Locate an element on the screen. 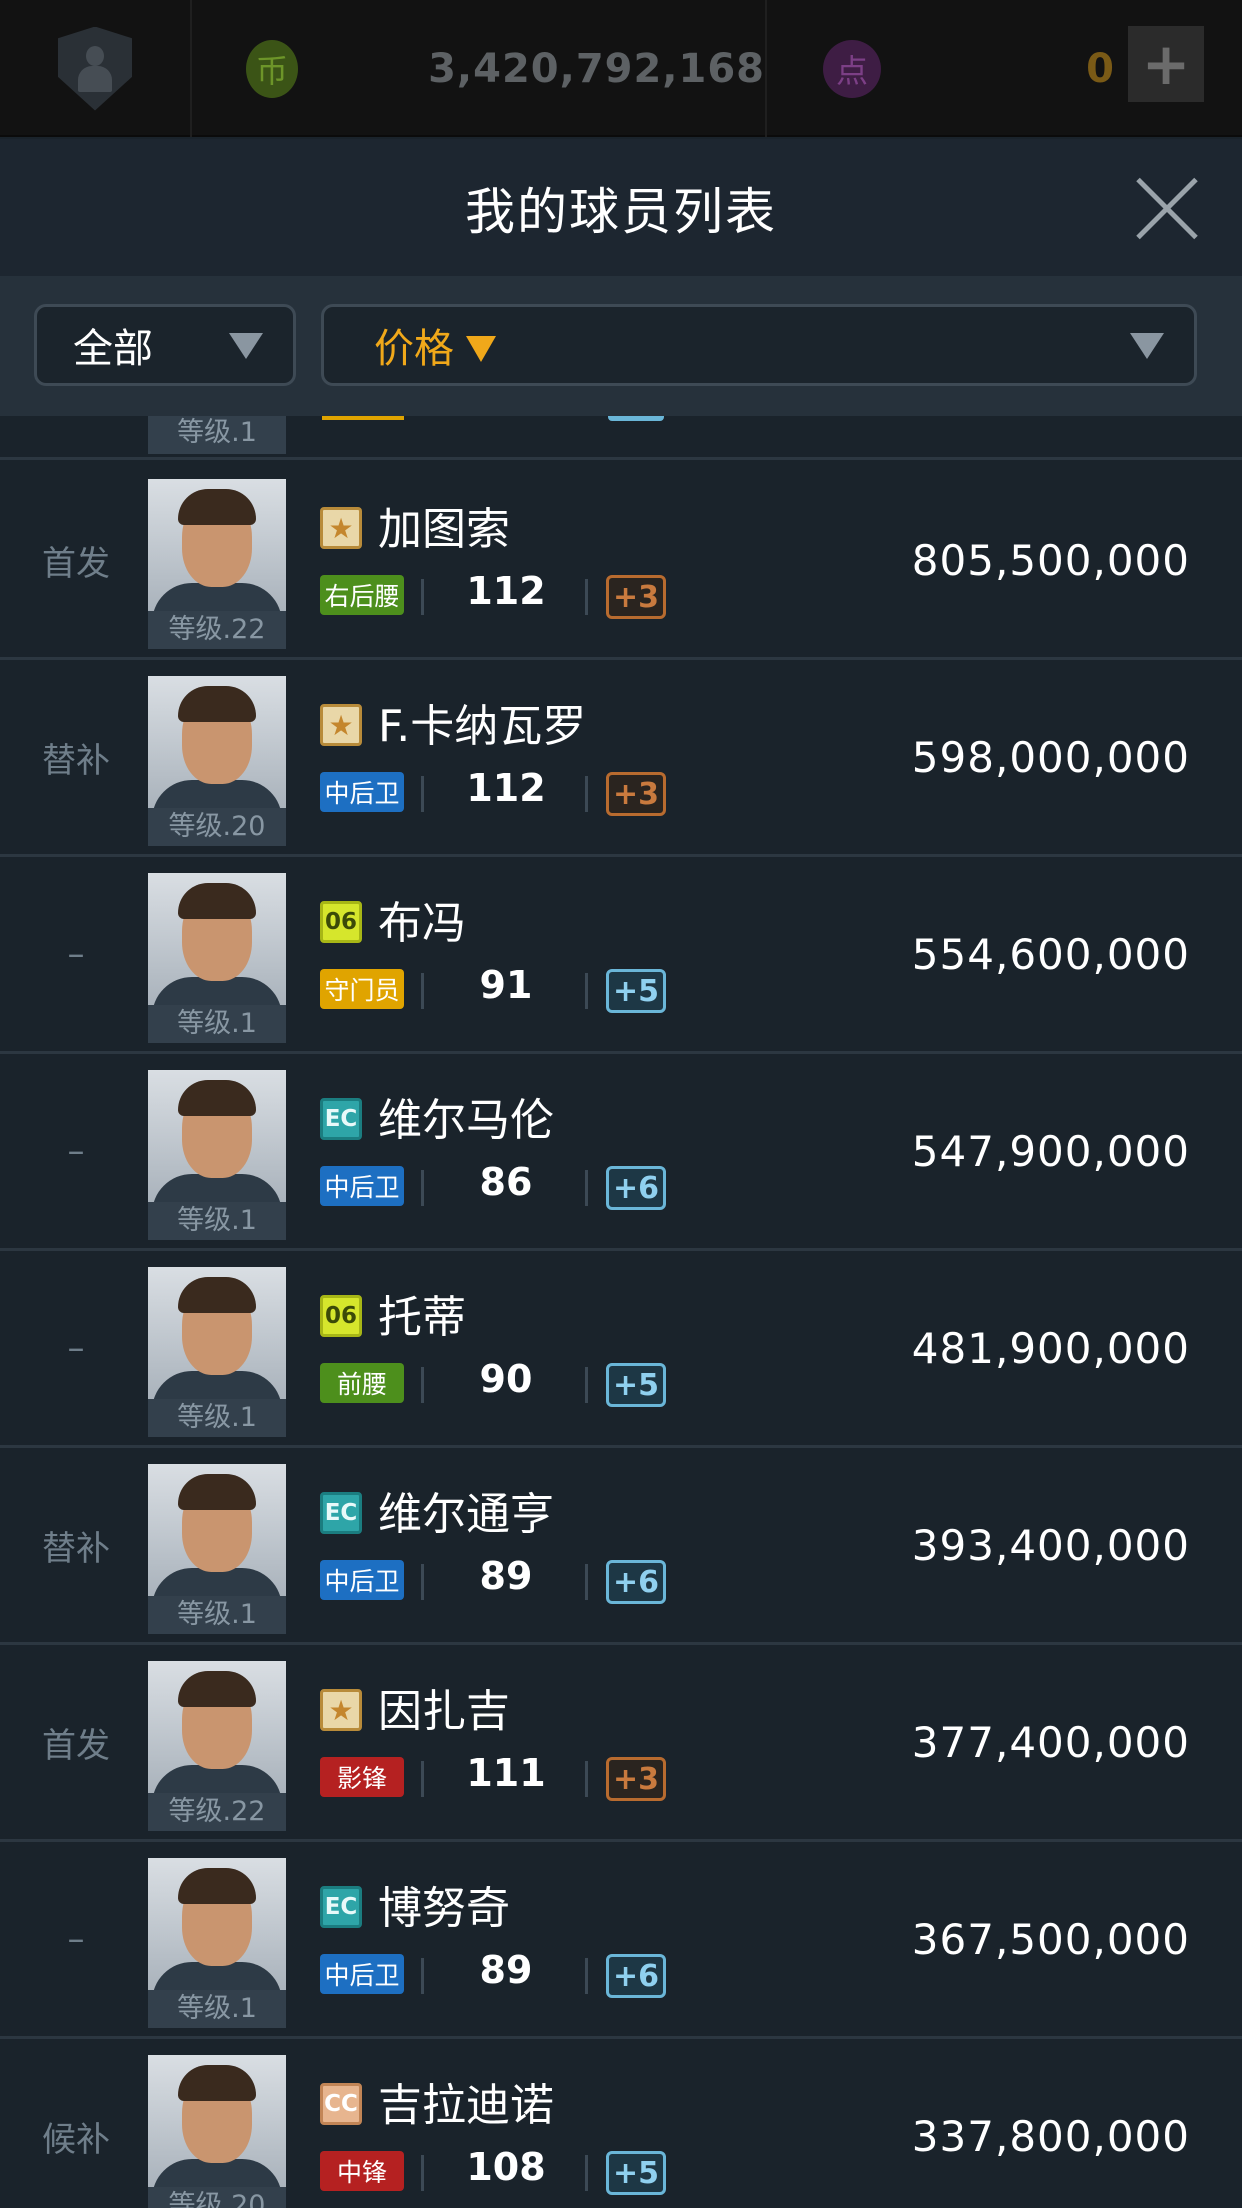 The width and height of the screenshot is (1242, 2208). filter-bar: 全部 价格 is located at coordinates (621, 346).